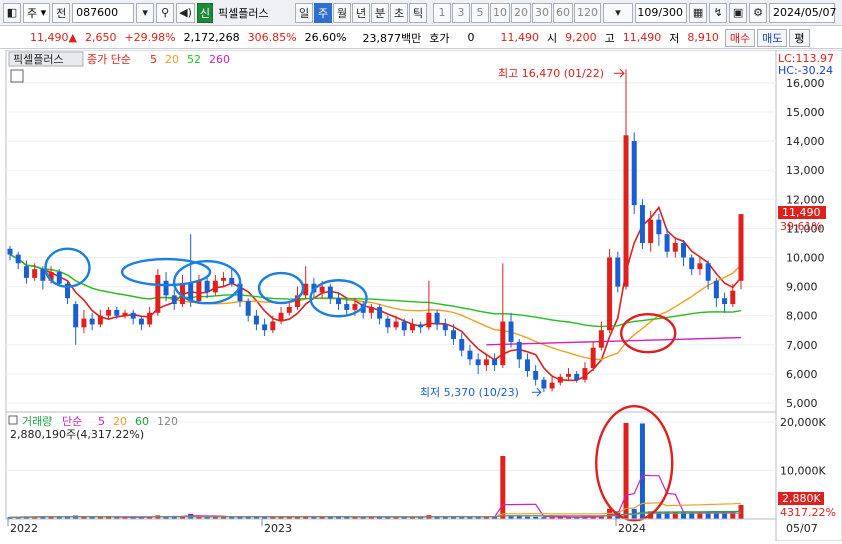  Describe the element at coordinates (205, 12) in the screenshot. I see `new-listing-tag: 신` at that location.